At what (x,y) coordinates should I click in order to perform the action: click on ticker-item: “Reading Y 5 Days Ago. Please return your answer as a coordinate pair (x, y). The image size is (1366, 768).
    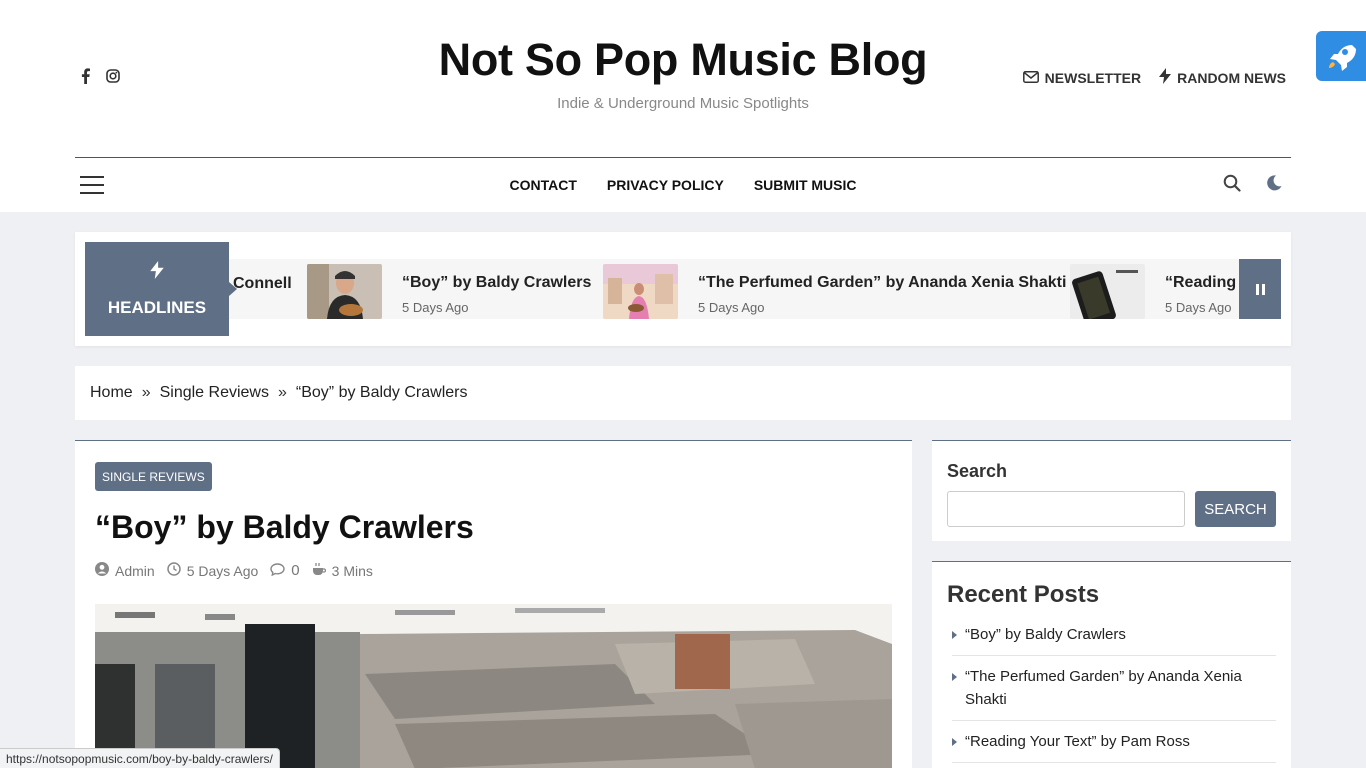
    Looking at the image, I should click on (1160, 291).